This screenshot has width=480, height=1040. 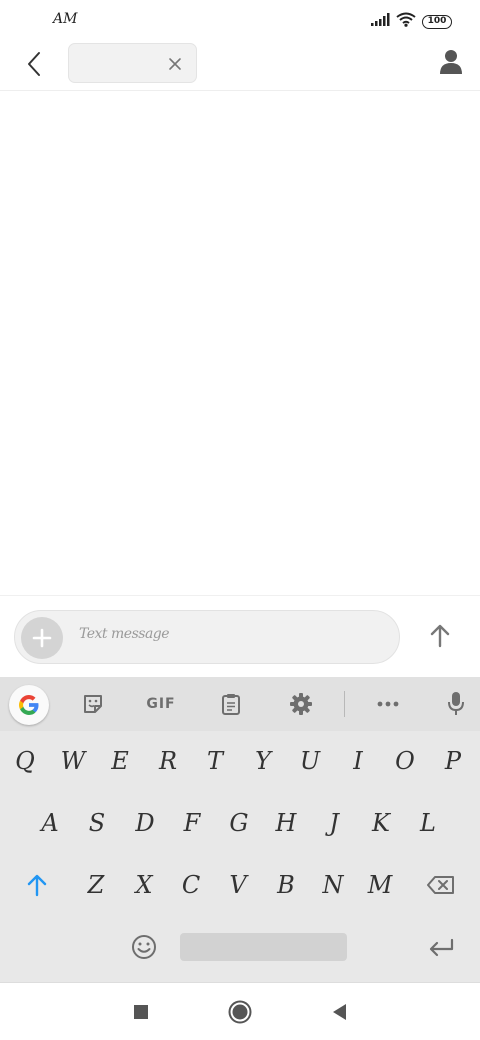 I want to click on arrow-up-icon, so click(x=440, y=636).